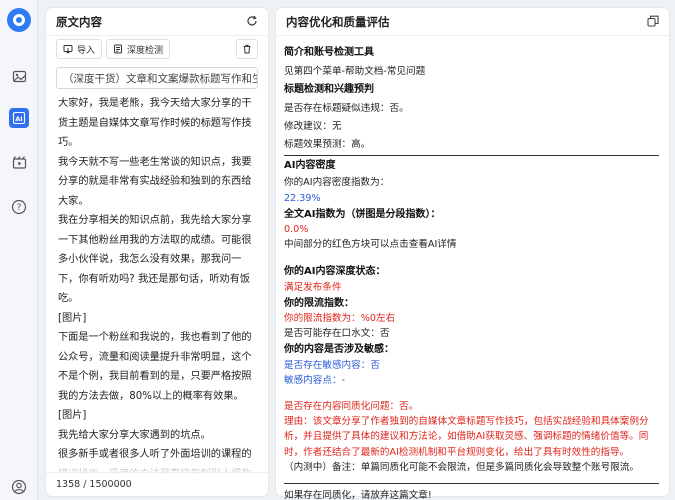  I want to click on section-heading: 你的AI内容深度状态：, so click(335, 272).